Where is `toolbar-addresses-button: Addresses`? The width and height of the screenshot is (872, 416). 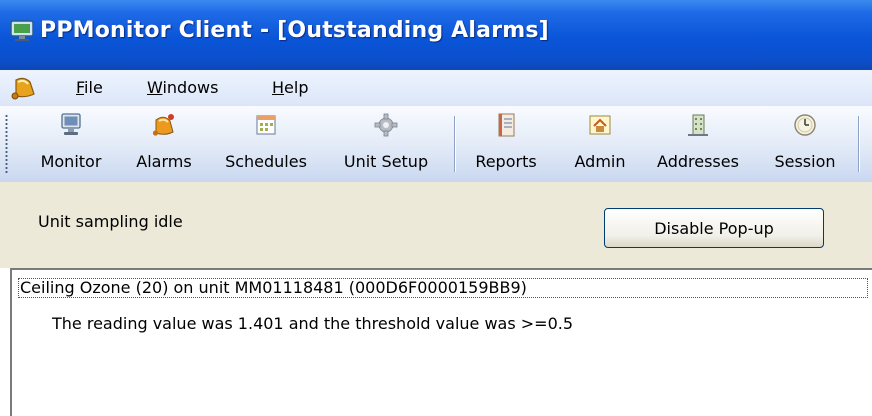 toolbar-addresses-button: Addresses is located at coordinates (698, 144).